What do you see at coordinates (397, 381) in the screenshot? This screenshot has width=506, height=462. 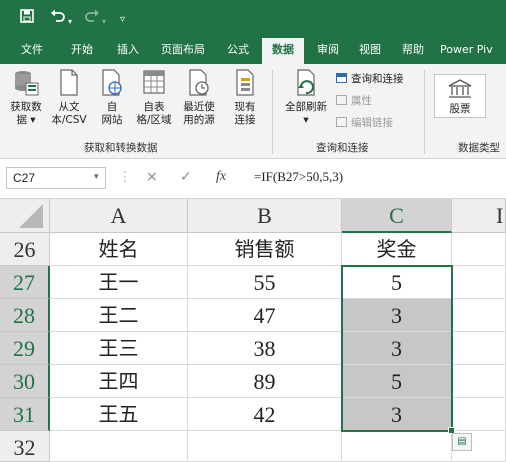 I see `cell-c30: 5` at bounding box center [397, 381].